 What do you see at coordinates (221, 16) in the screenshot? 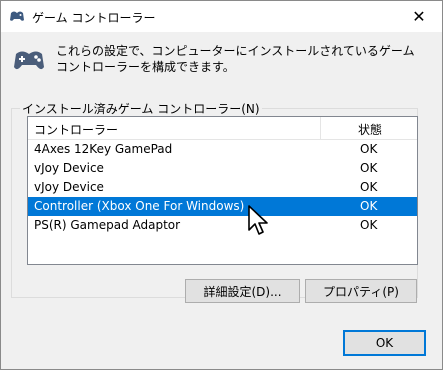
I see `title-bar: ゲーム コントローラー ✕` at bounding box center [221, 16].